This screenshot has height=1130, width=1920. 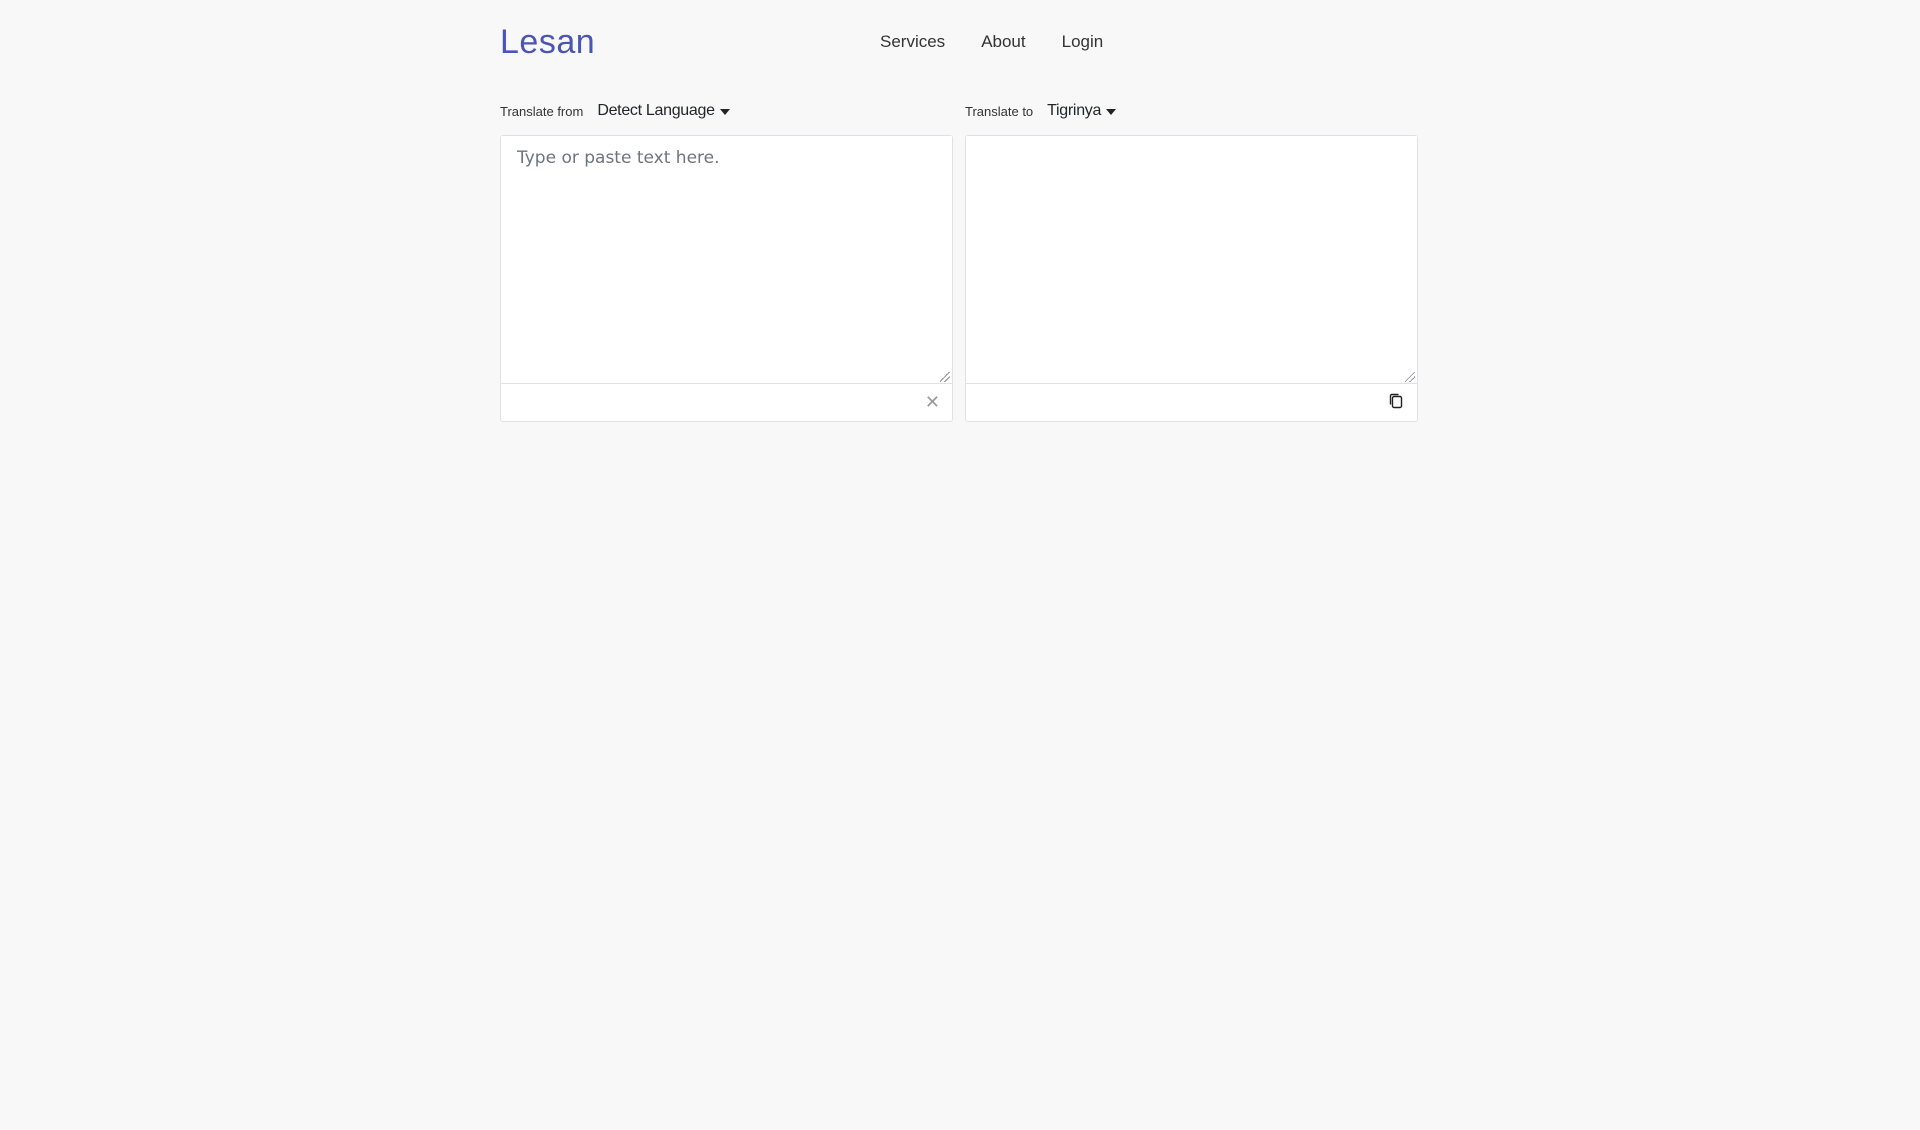 I want to click on translate-from-label: Translate from, so click(x=542, y=111).